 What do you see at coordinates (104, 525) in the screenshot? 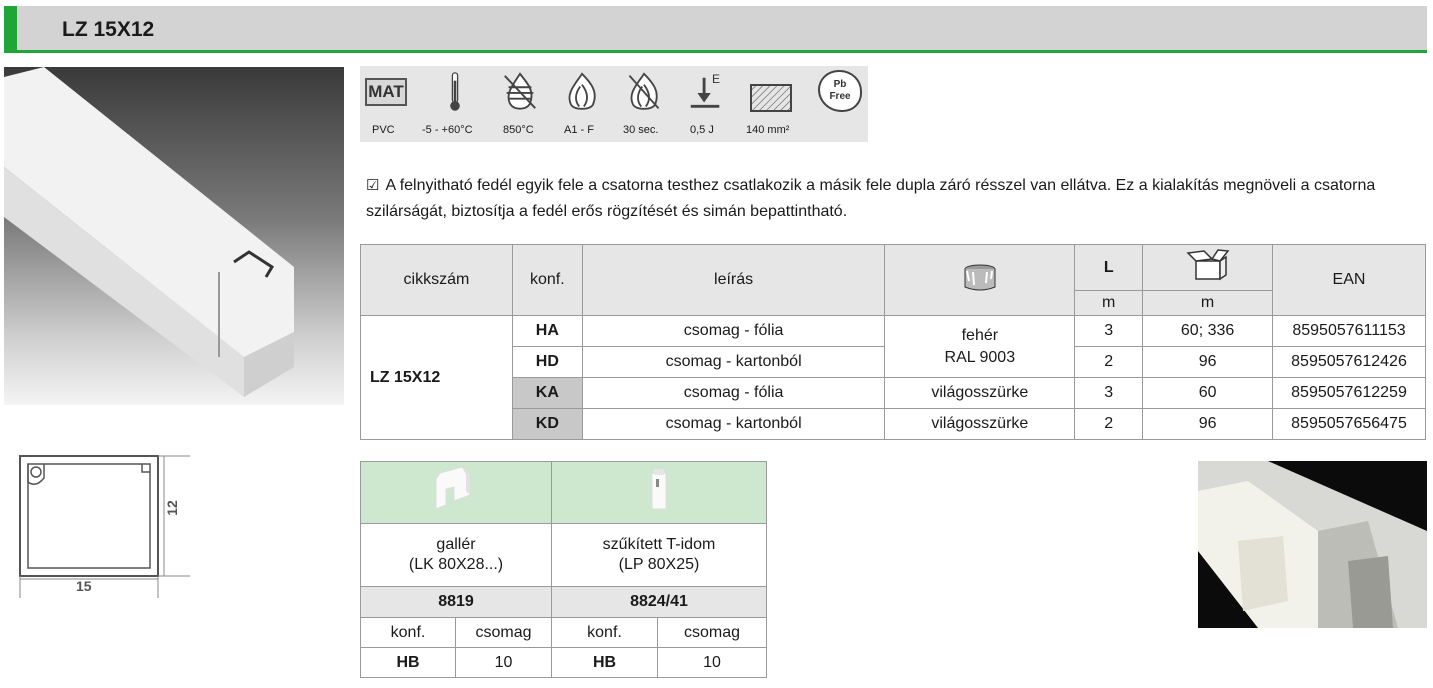
I see `cross-section-drawing: 15 12` at bounding box center [104, 525].